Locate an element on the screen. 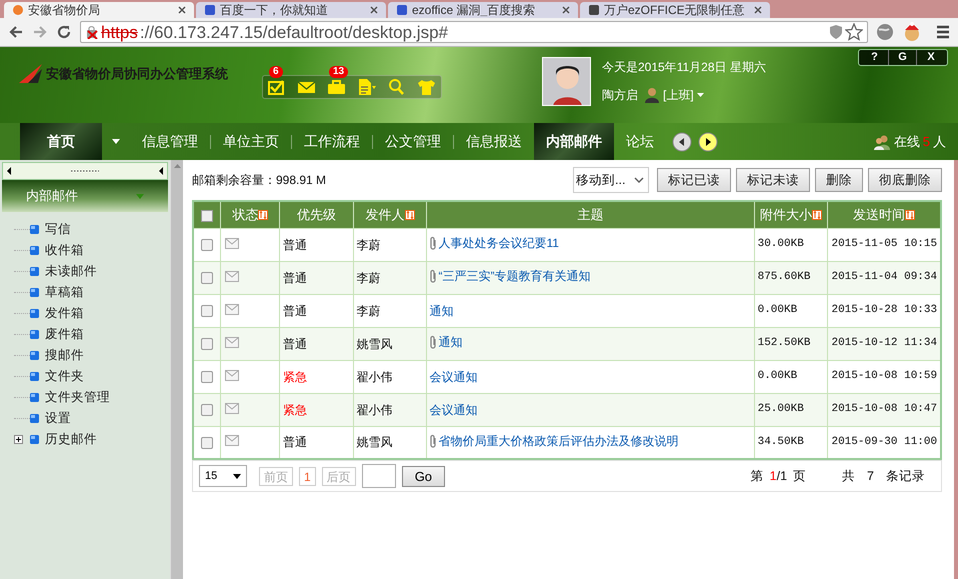  page-label: 页 is located at coordinates (799, 476).